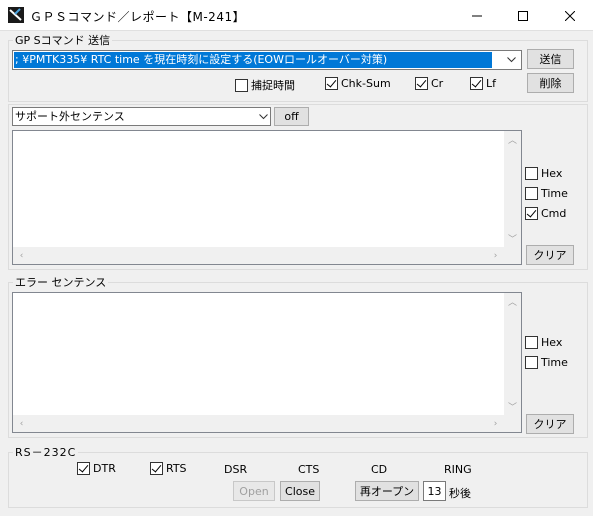  What do you see at coordinates (437, 83) in the screenshot?
I see `cr-label: Cr` at bounding box center [437, 83].